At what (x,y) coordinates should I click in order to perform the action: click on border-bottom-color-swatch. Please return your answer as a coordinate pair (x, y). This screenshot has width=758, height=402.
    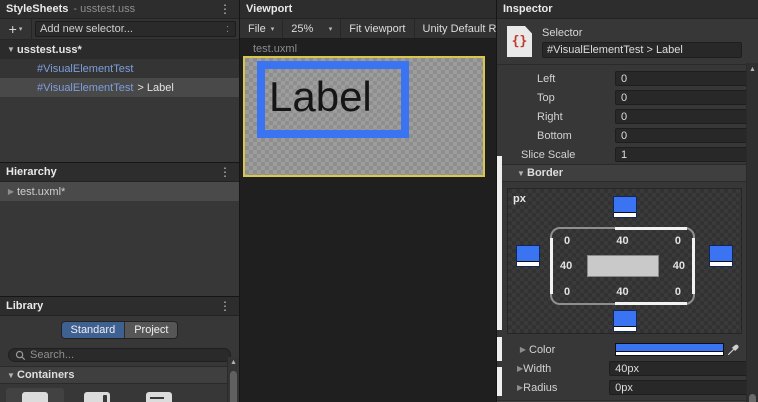
    Looking at the image, I should click on (624, 321).